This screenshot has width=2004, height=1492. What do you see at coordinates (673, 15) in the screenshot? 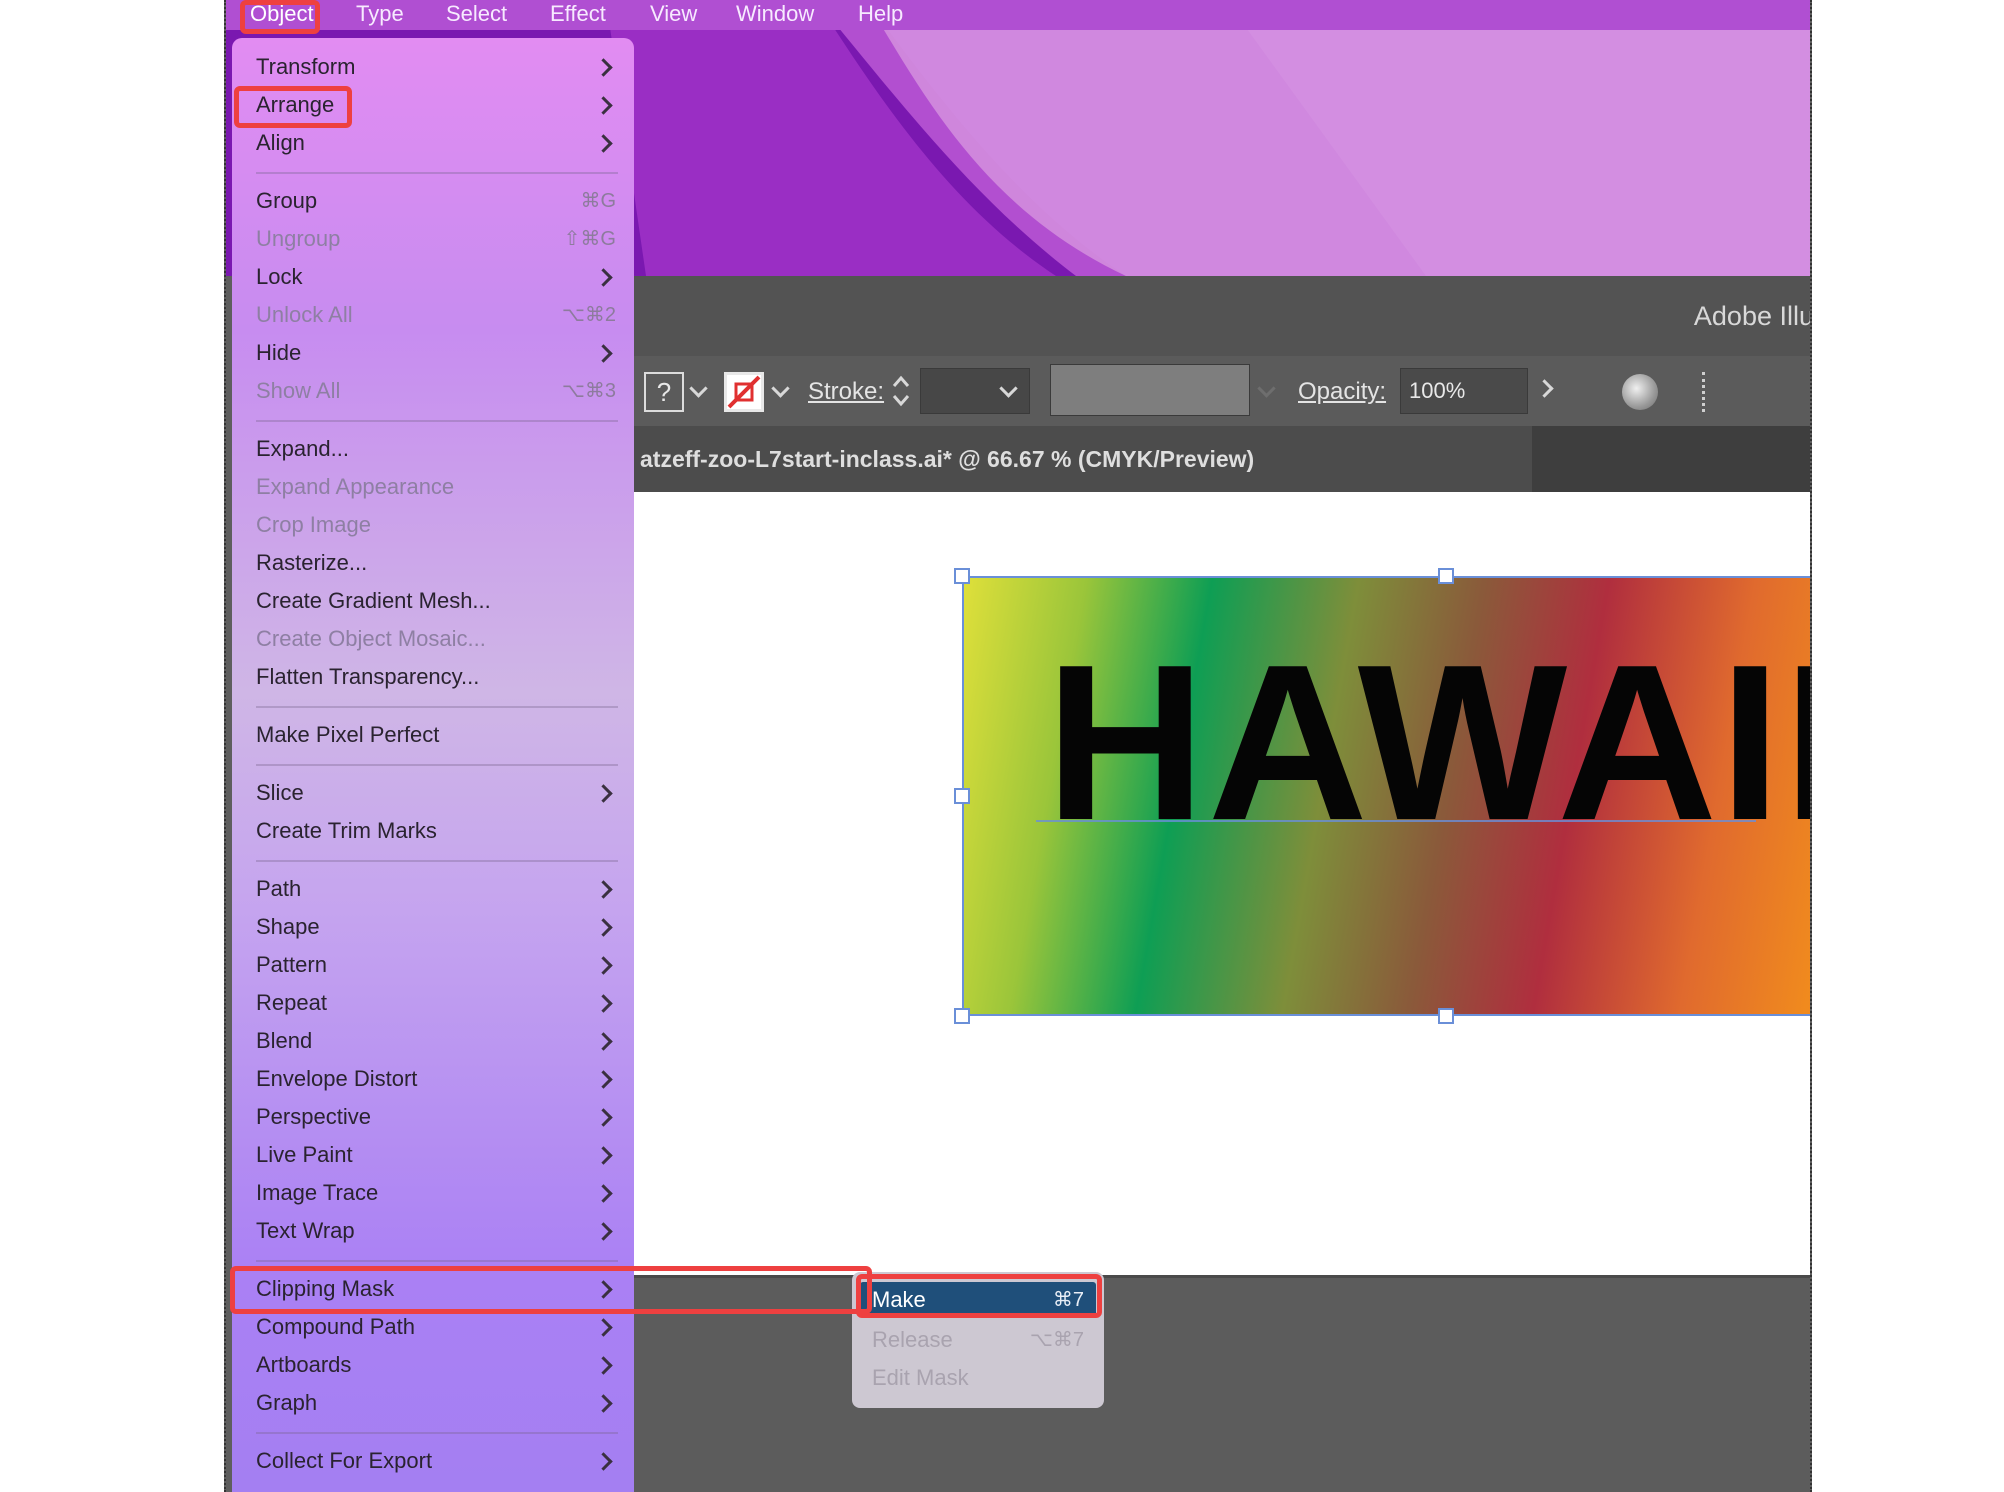
I see `menu-view: View` at bounding box center [673, 15].